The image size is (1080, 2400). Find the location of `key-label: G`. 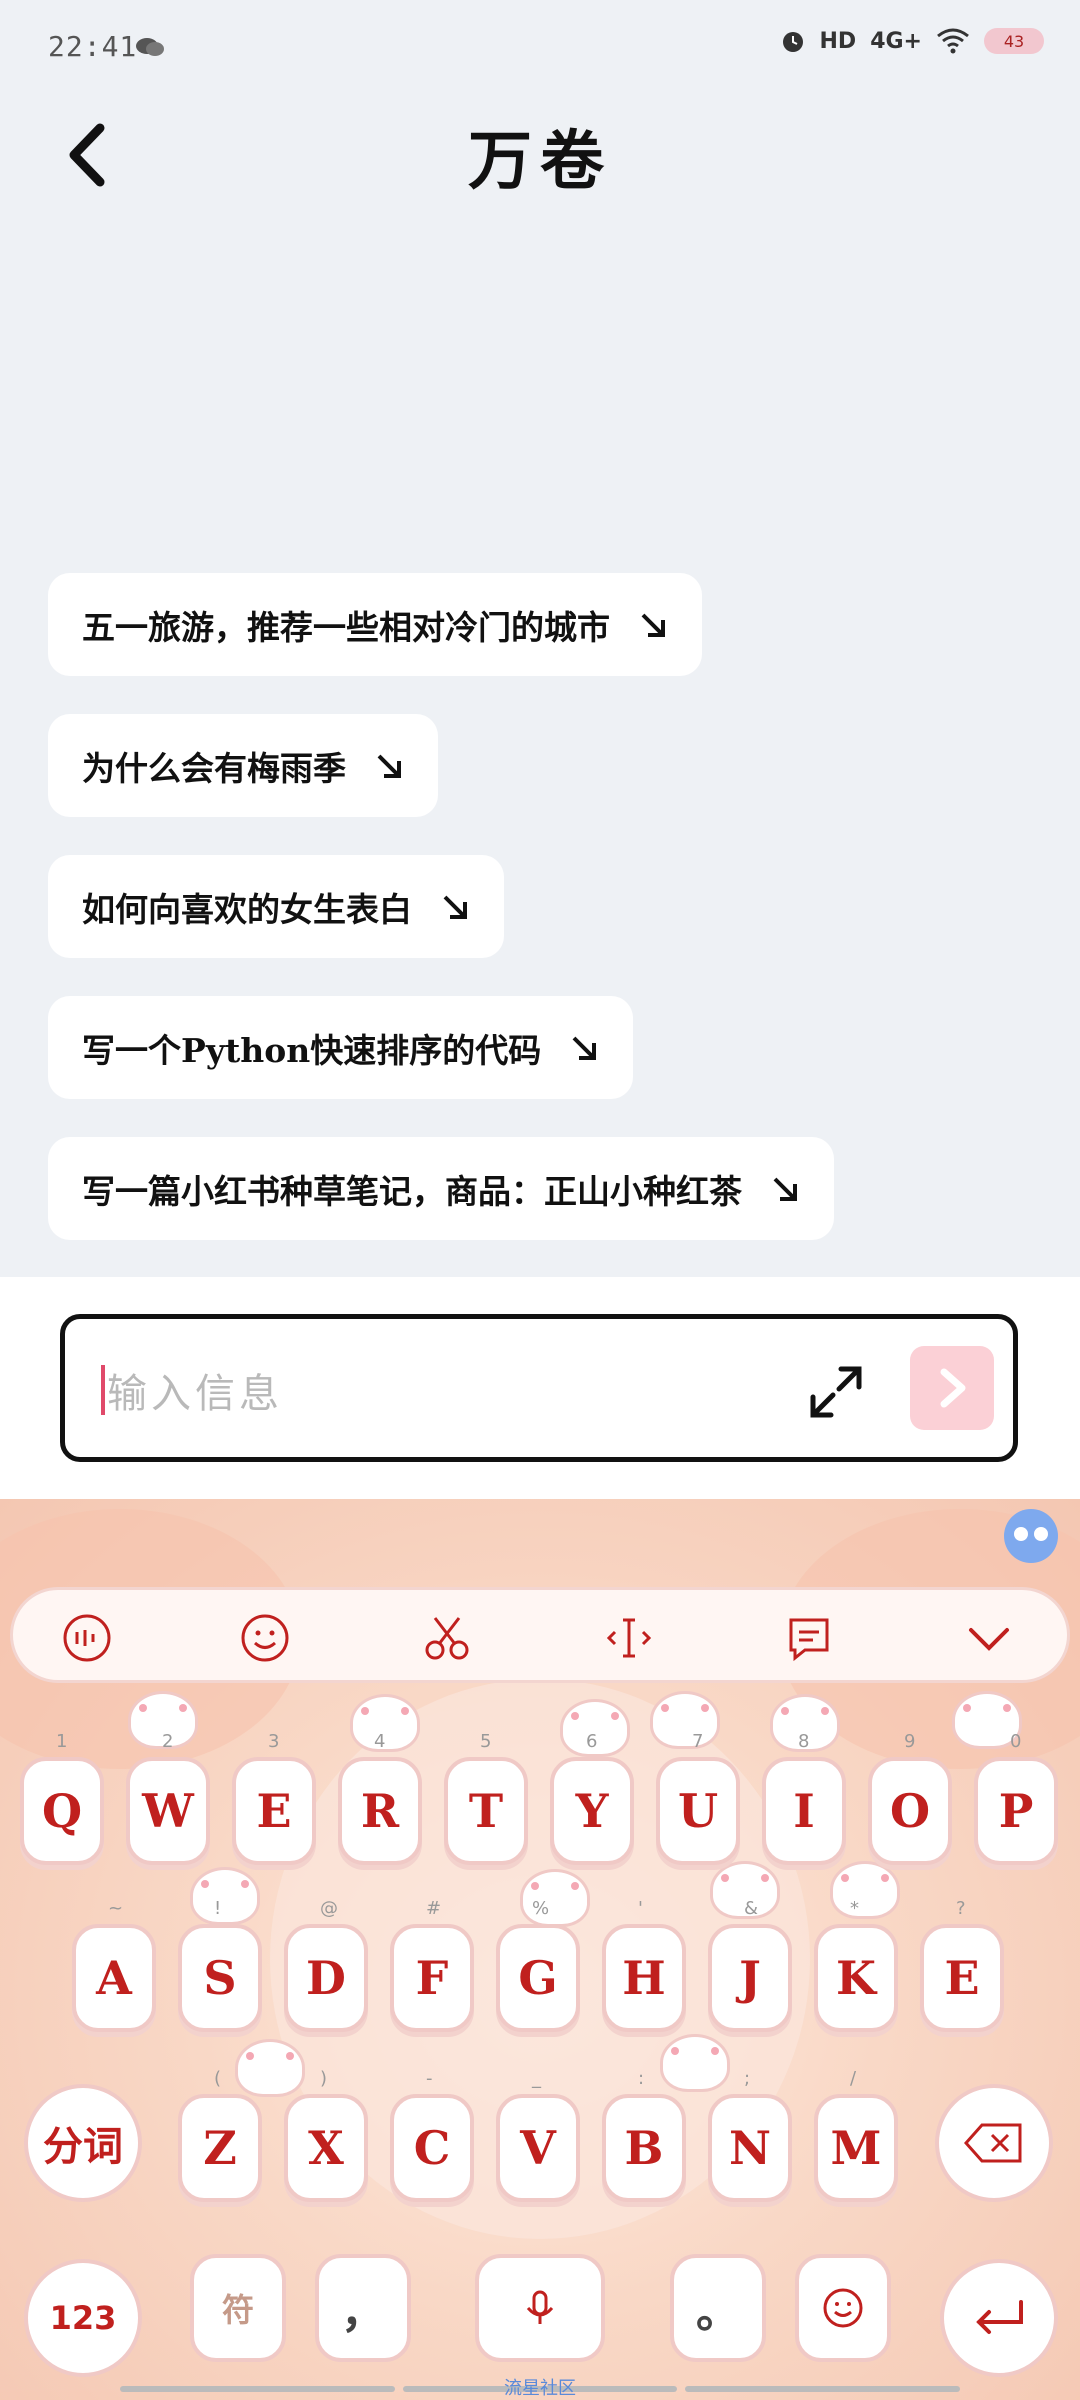

key-label: G is located at coordinates (538, 1978).